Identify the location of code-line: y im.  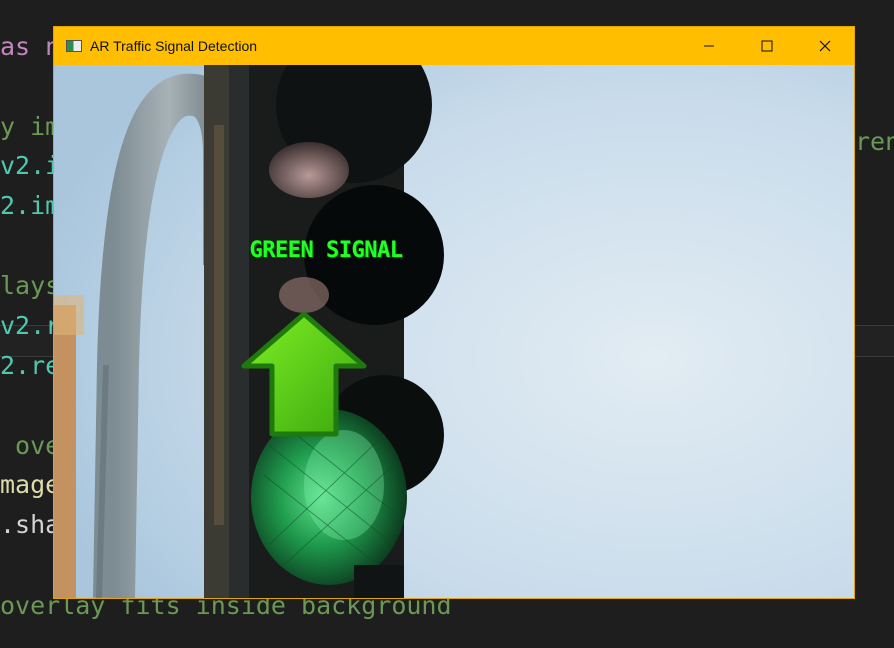
(30, 126).